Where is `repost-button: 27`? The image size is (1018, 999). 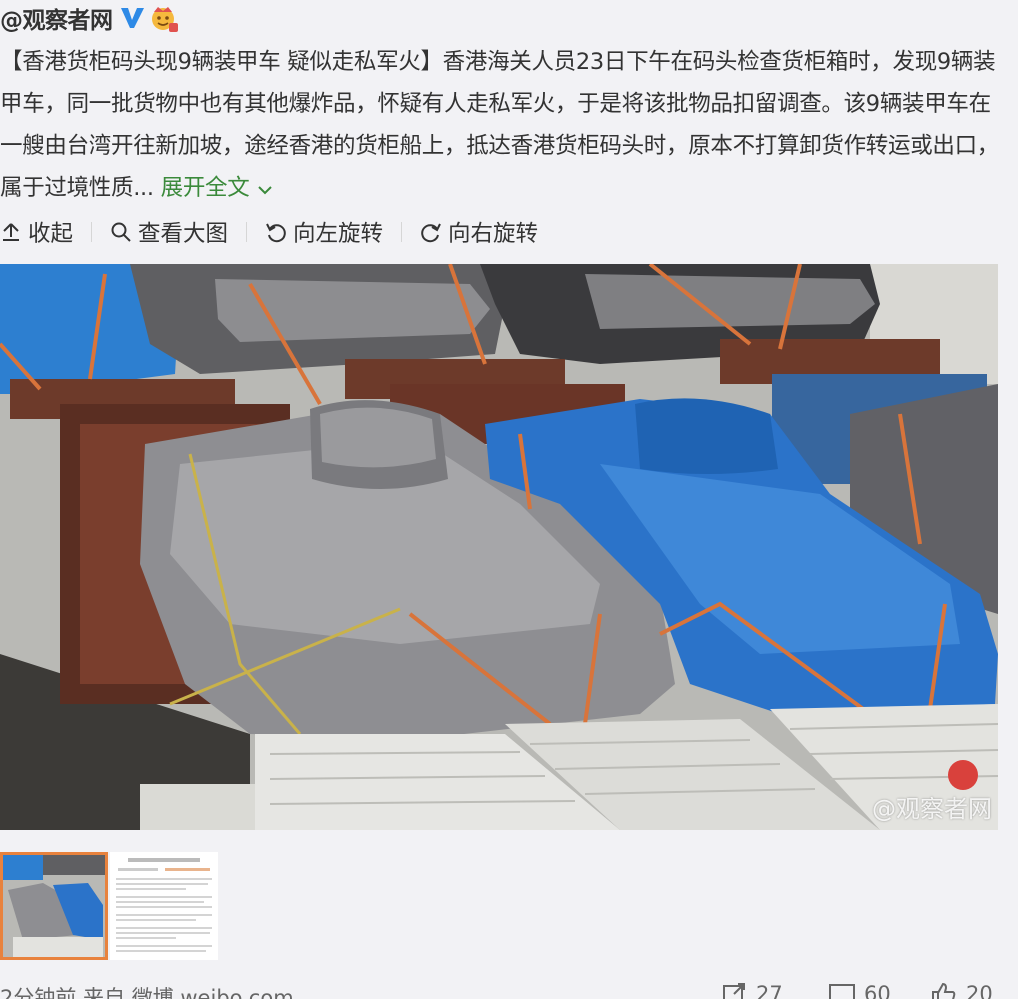
repost-button: 27 is located at coordinates (751, 990).